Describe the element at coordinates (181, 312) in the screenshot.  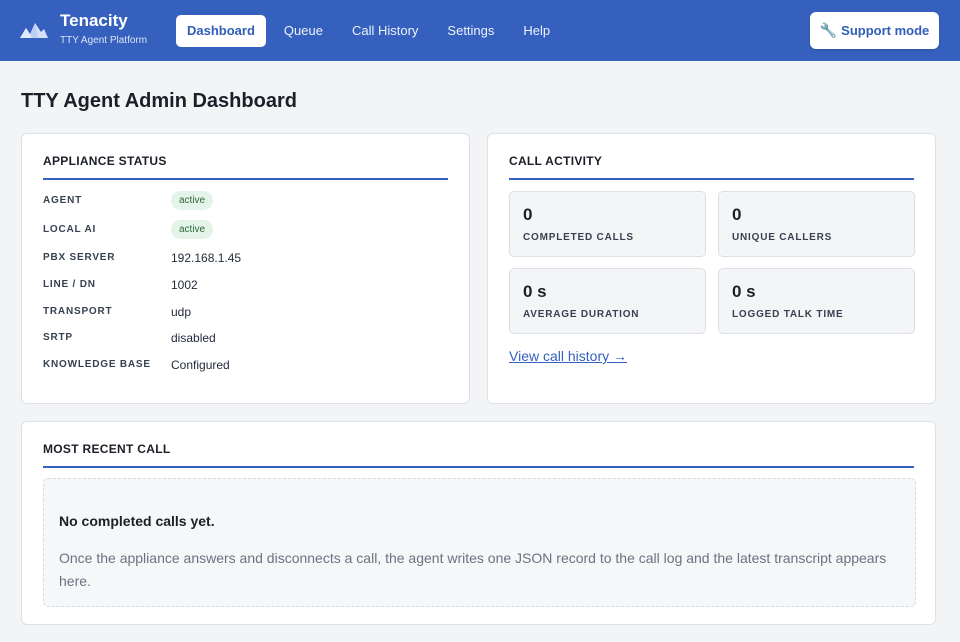
I see `status-value: udp` at that location.